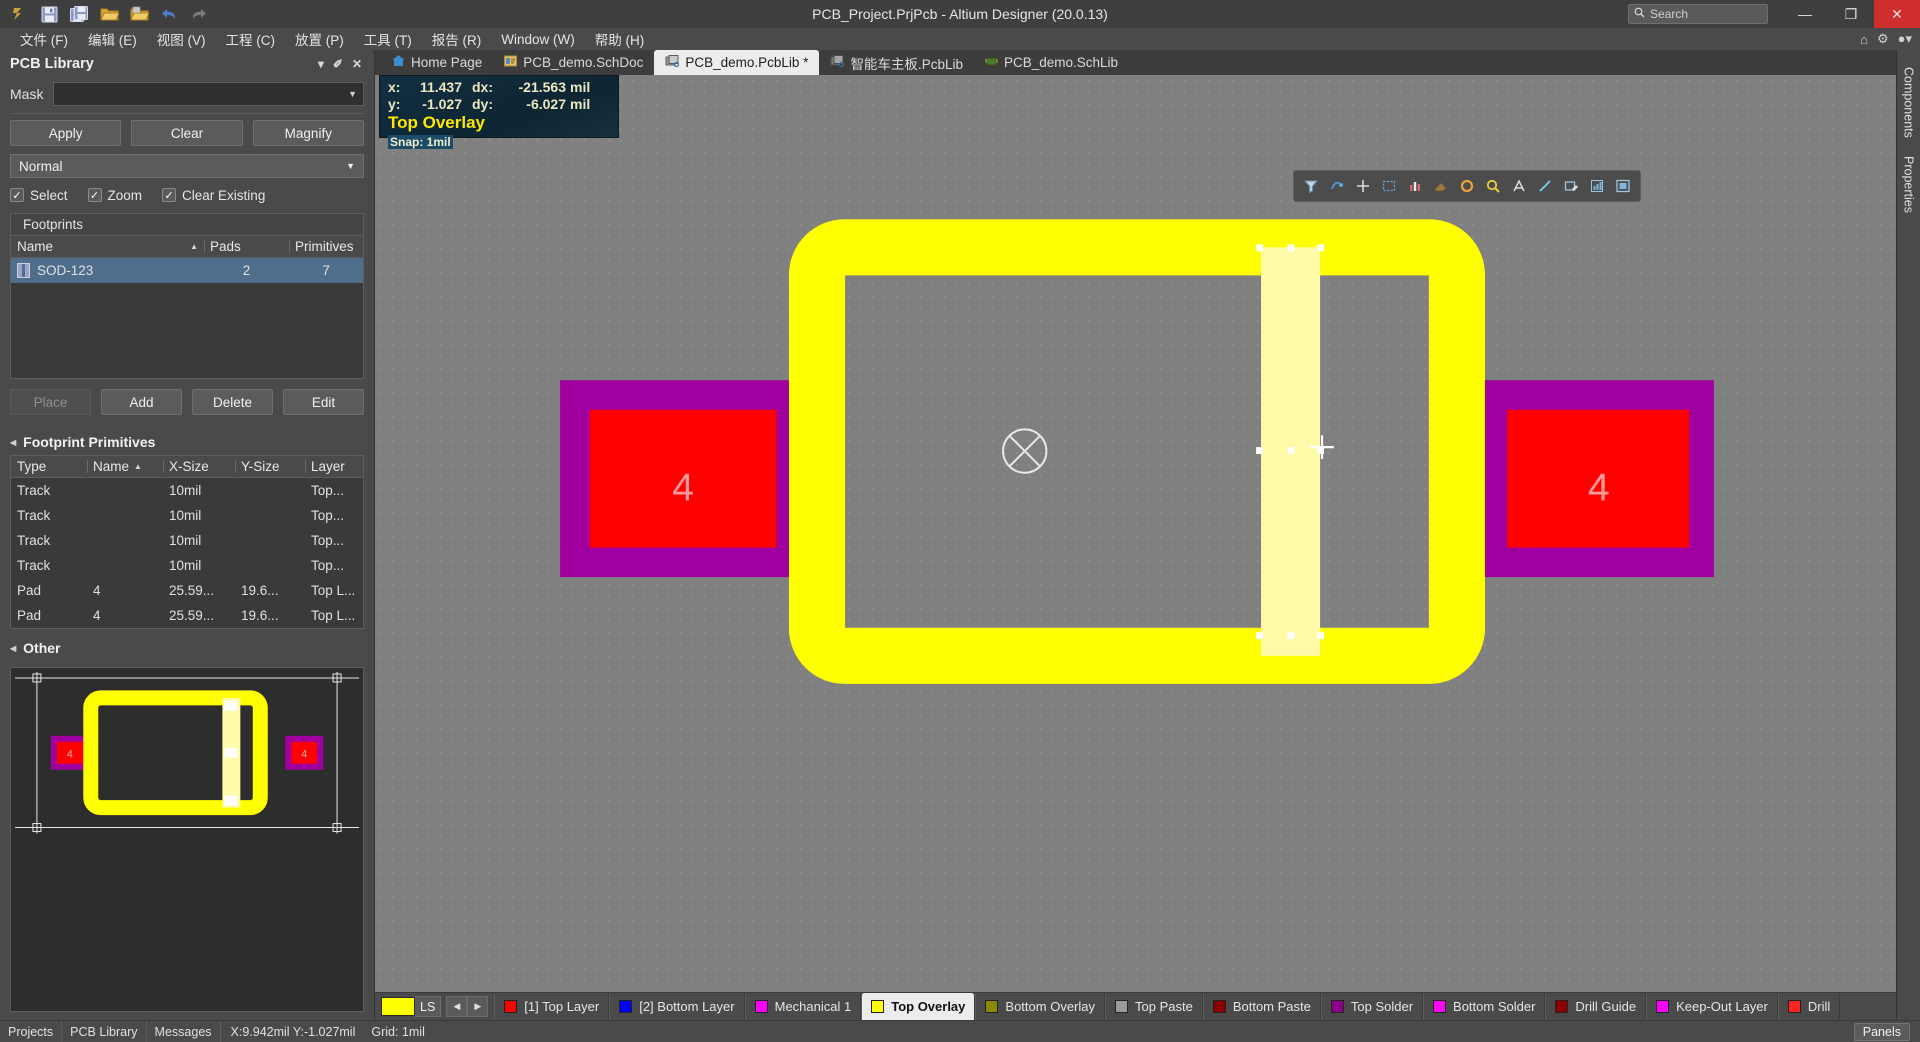 The image size is (1920, 1042). Describe the element at coordinates (1545, 186) in the screenshot. I see `line-icon` at that location.